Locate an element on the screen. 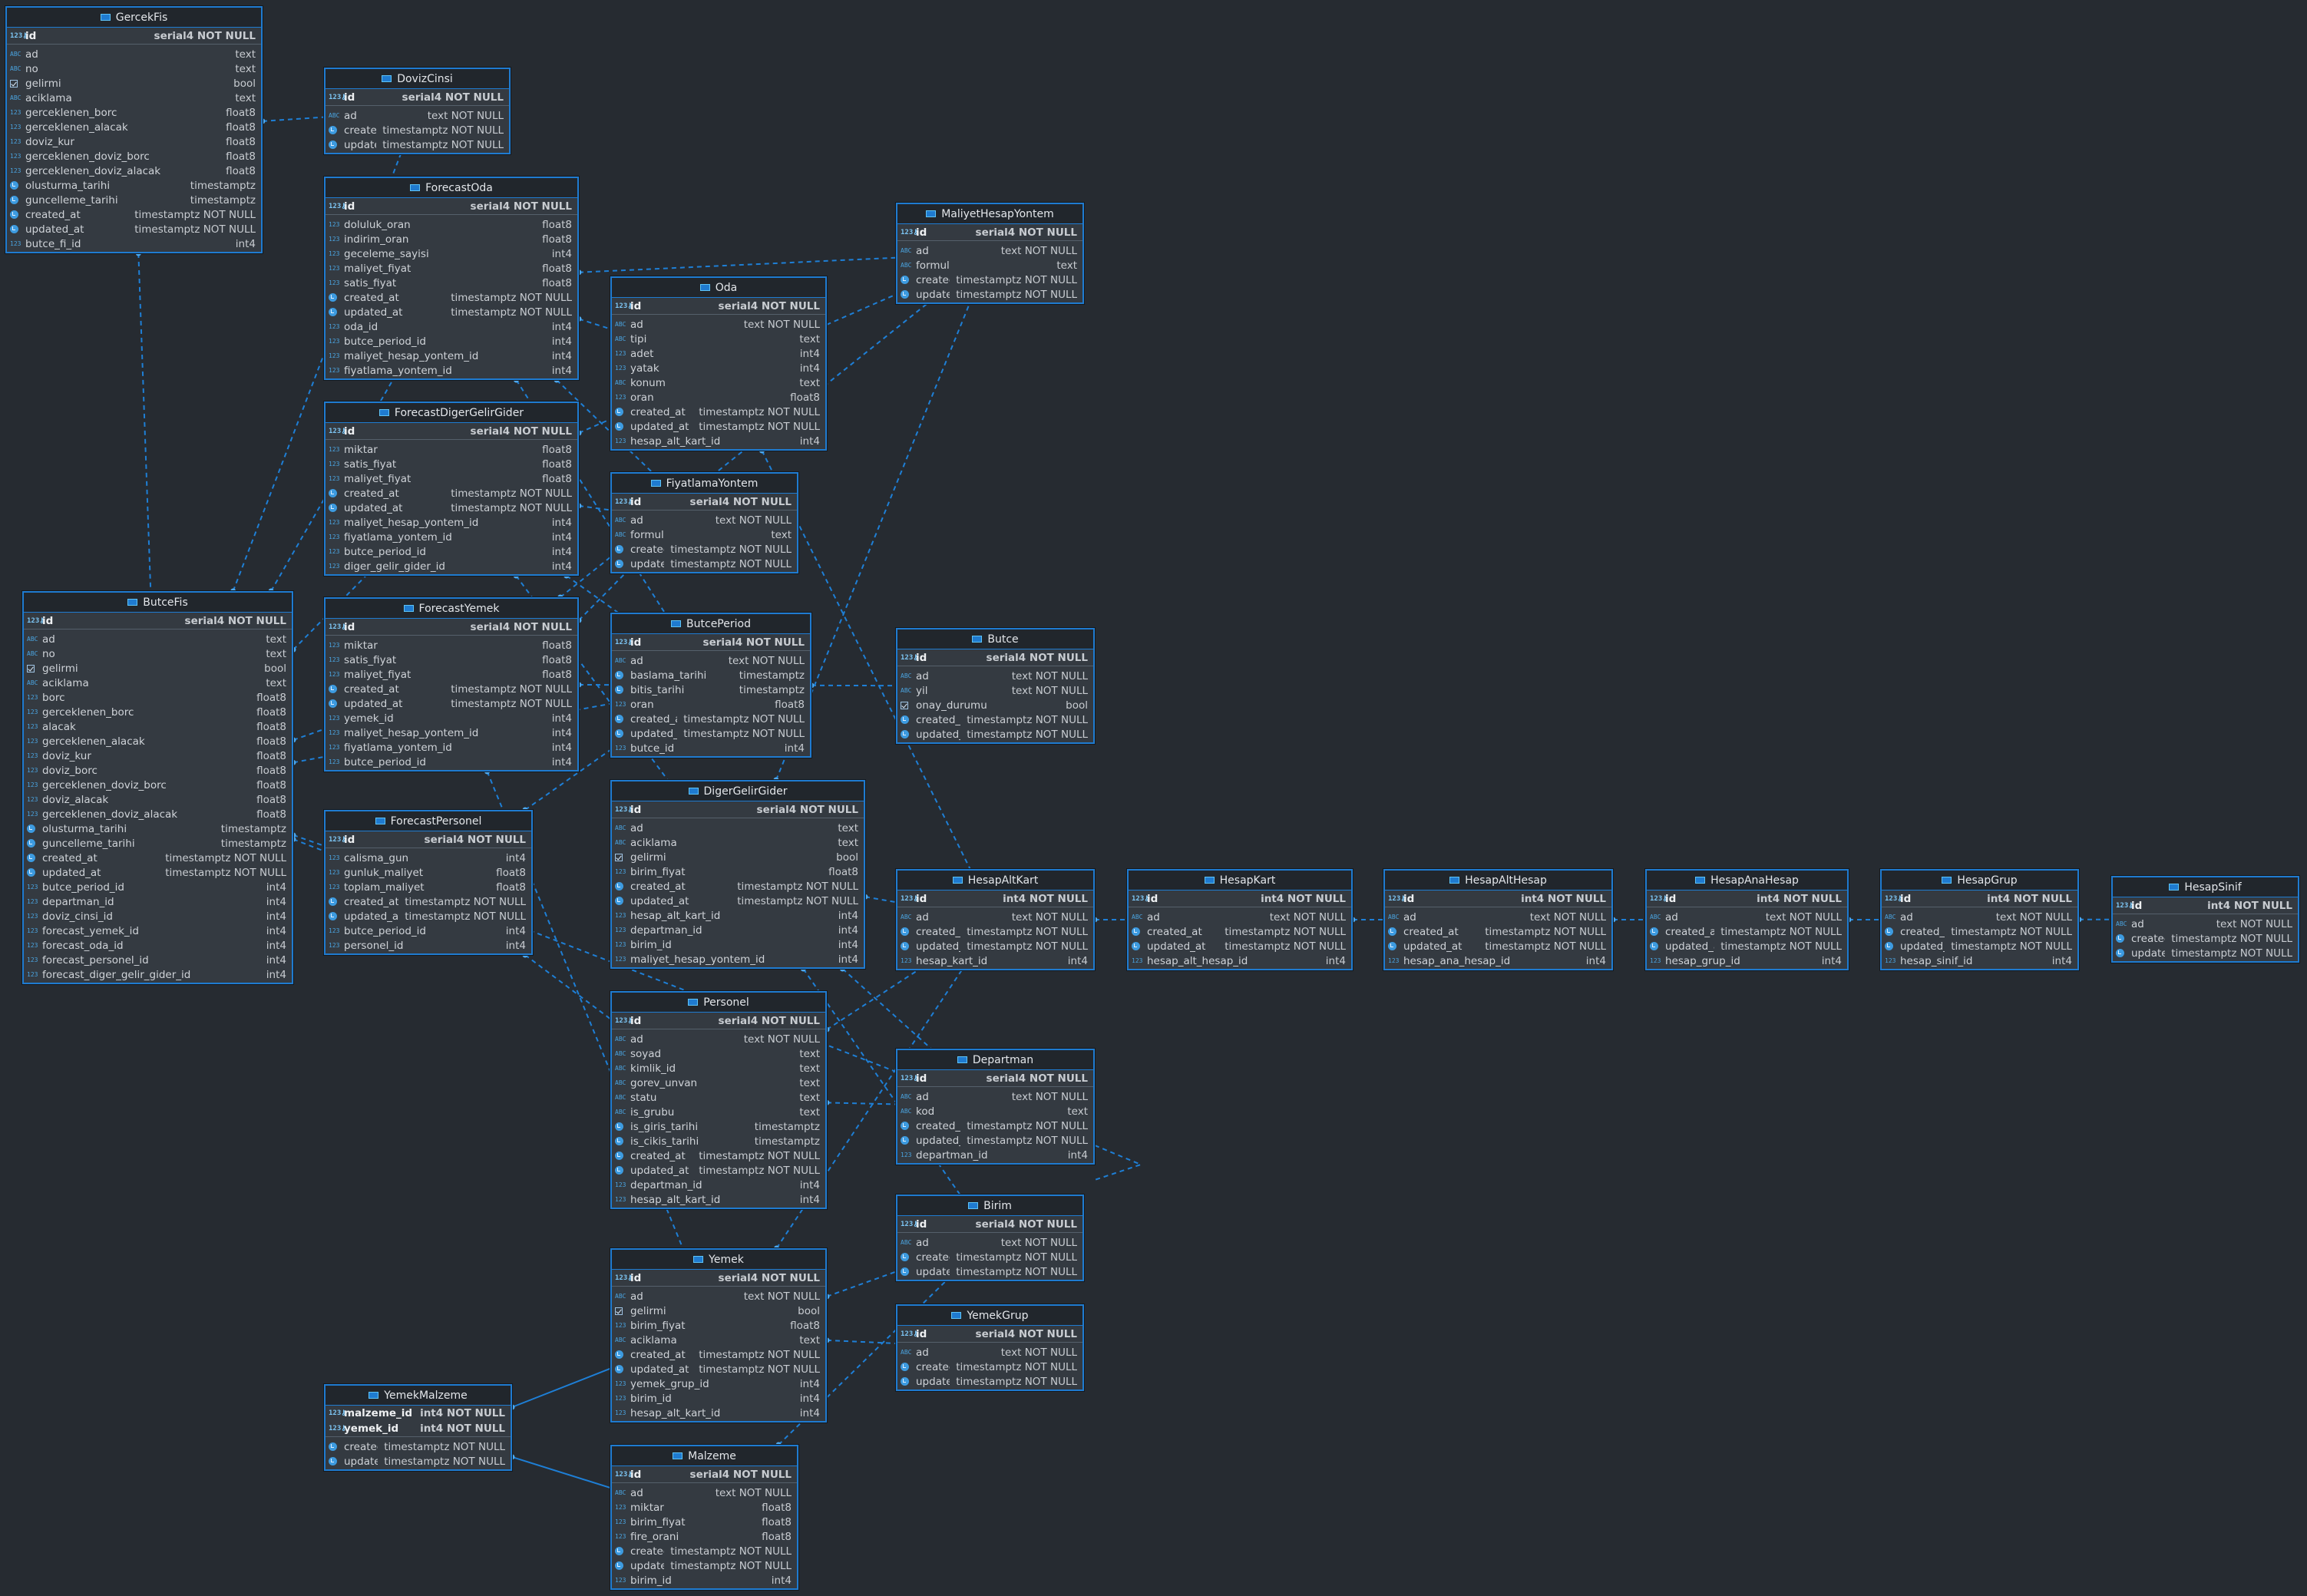 The image size is (2307, 1596). column-row: 123 doviz_cinsi_id int4 is located at coordinates (158, 916).